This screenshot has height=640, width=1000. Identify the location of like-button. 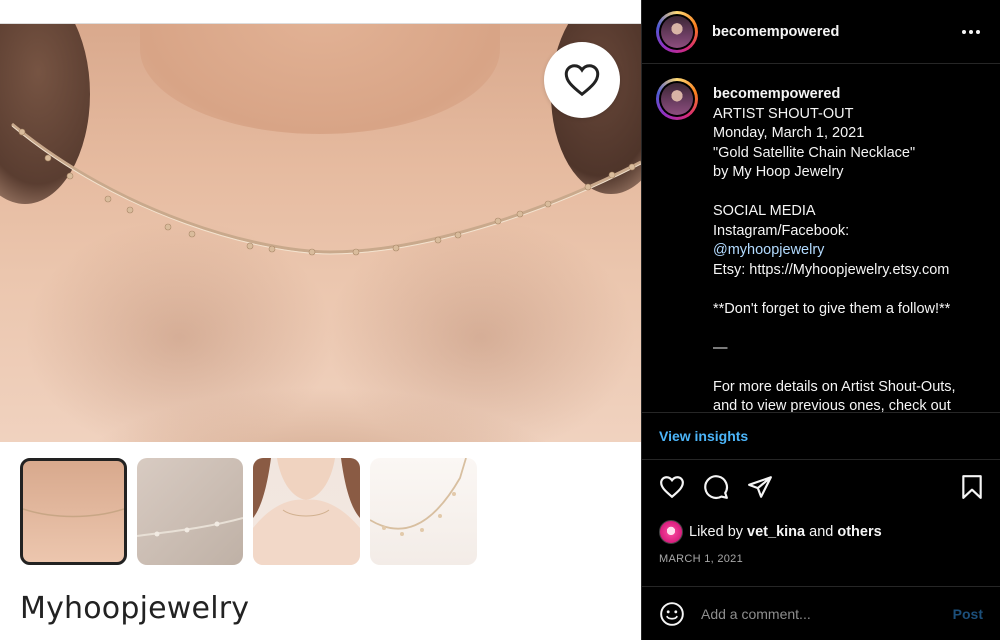
(672, 489).